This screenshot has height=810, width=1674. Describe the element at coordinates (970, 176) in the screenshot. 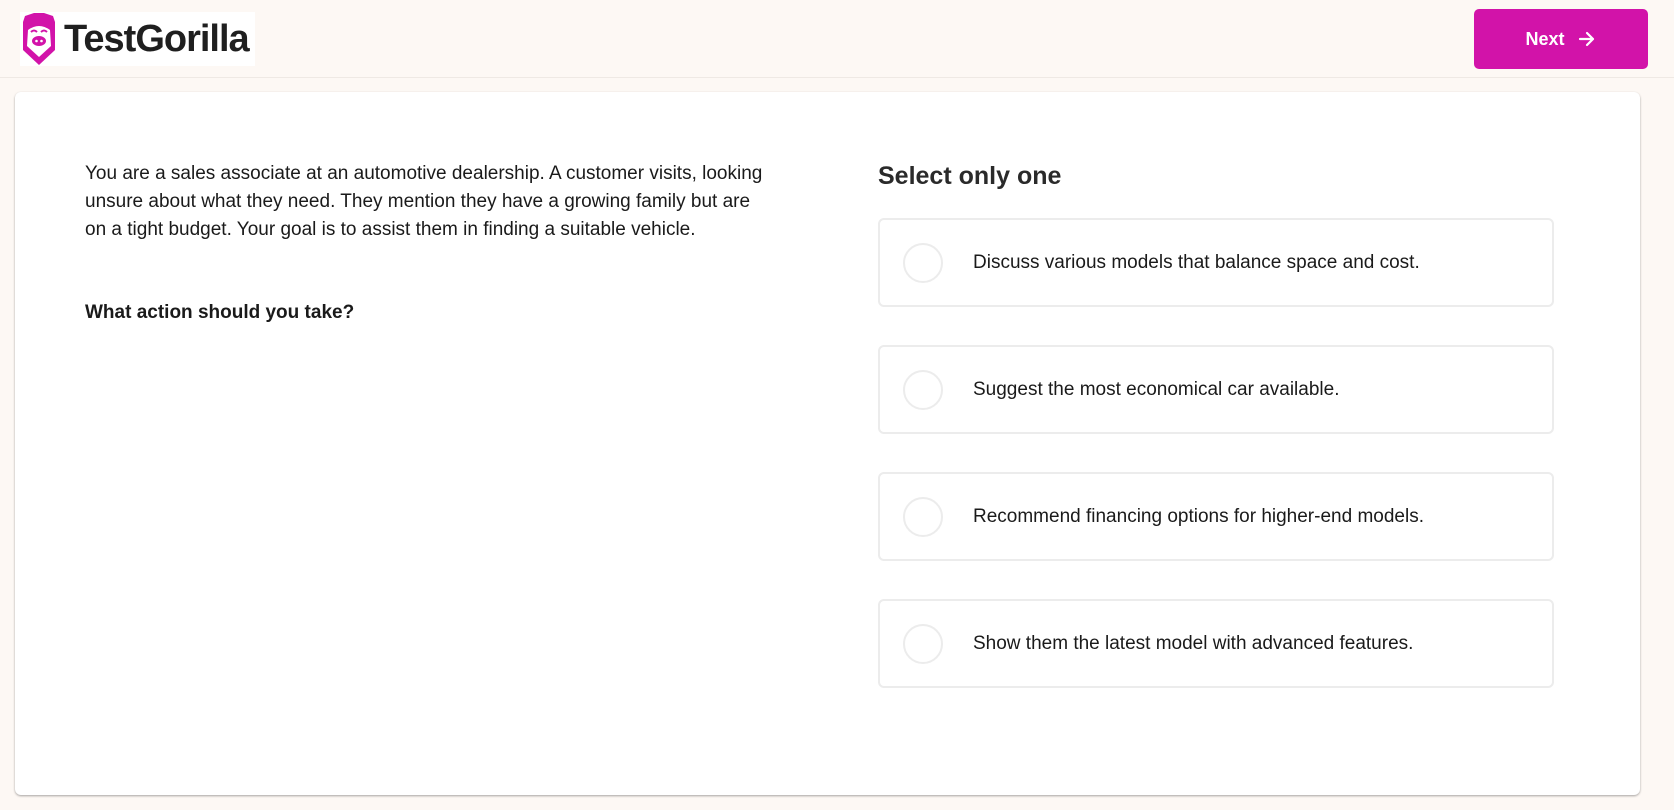

I see `select-instruction: Select only one` at that location.